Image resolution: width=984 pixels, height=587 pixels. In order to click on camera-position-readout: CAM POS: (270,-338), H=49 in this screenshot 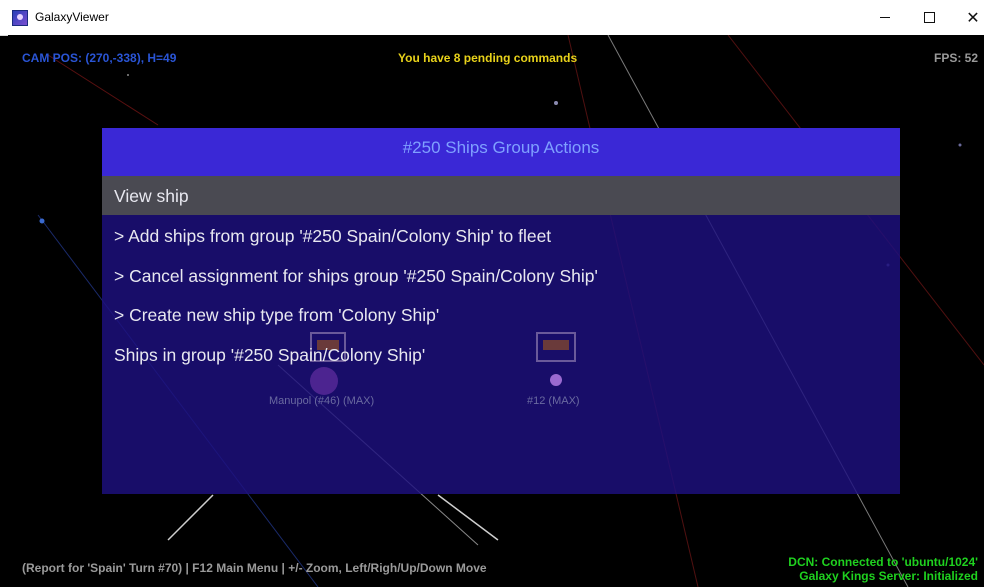, I will do `click(99, 58)`.